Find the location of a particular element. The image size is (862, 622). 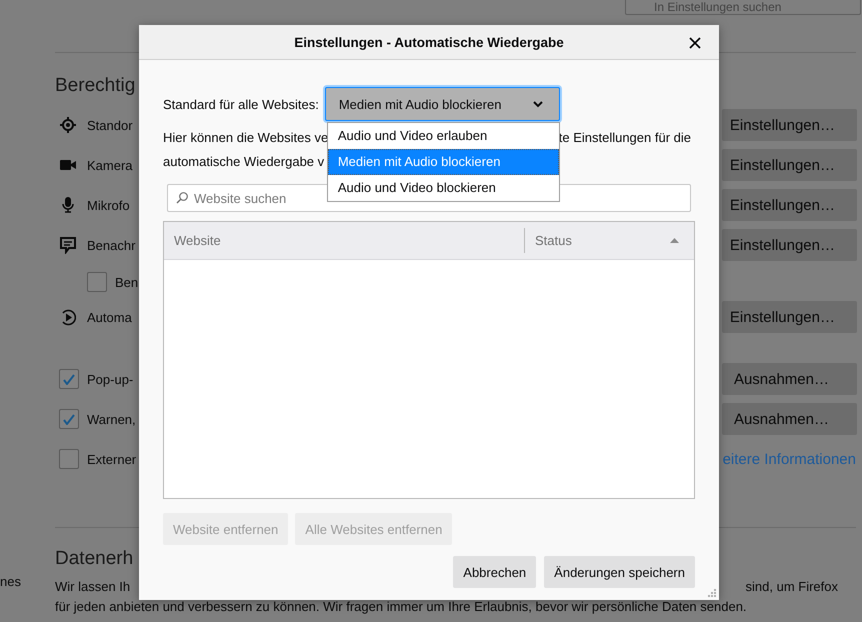

option-label: Automa is located at coordinates (109, 317).